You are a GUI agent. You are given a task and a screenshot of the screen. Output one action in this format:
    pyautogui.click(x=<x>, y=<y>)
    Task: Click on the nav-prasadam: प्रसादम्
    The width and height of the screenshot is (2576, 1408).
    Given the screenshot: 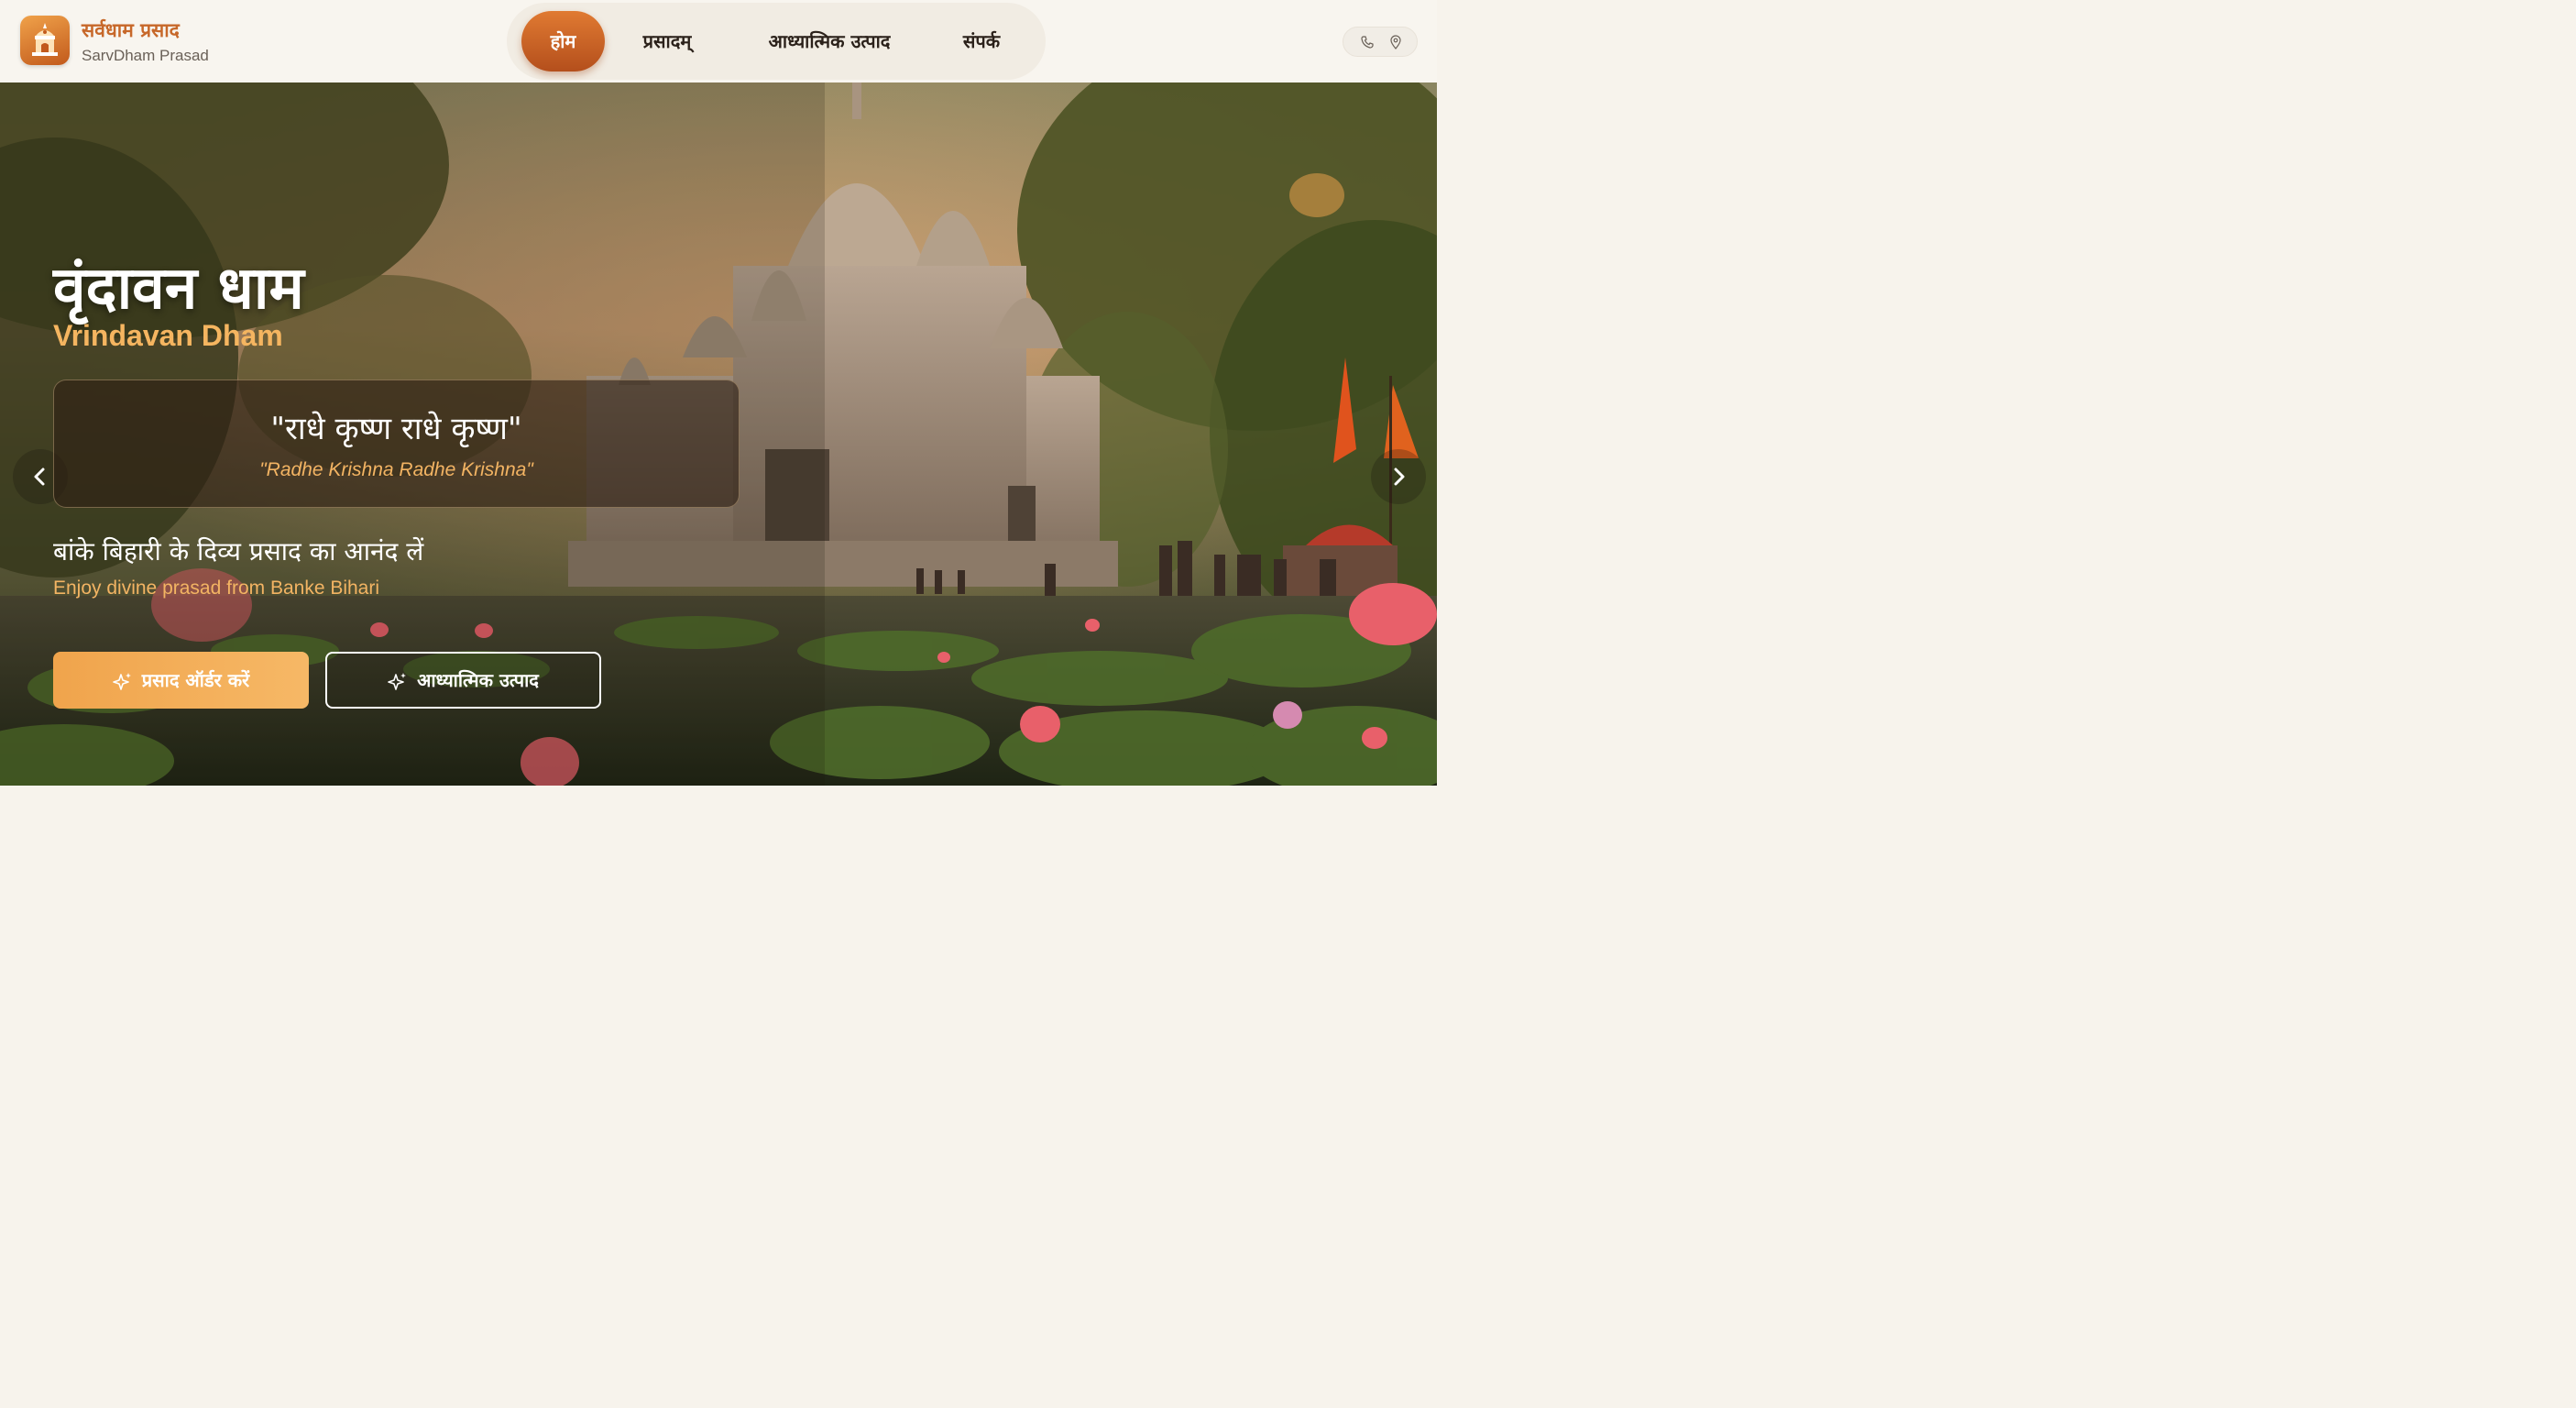 What is the action you would take?
    pyautogui.click(x=667, y=41)
    